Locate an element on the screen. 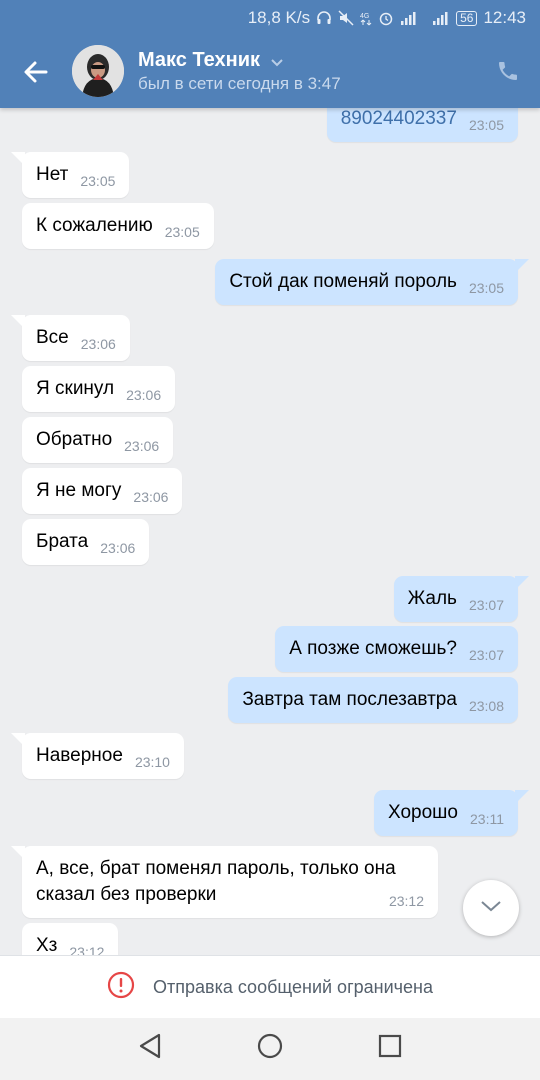  message-outgoing: А позже сможешь? 23:07 is located at coordinates (396, 649).